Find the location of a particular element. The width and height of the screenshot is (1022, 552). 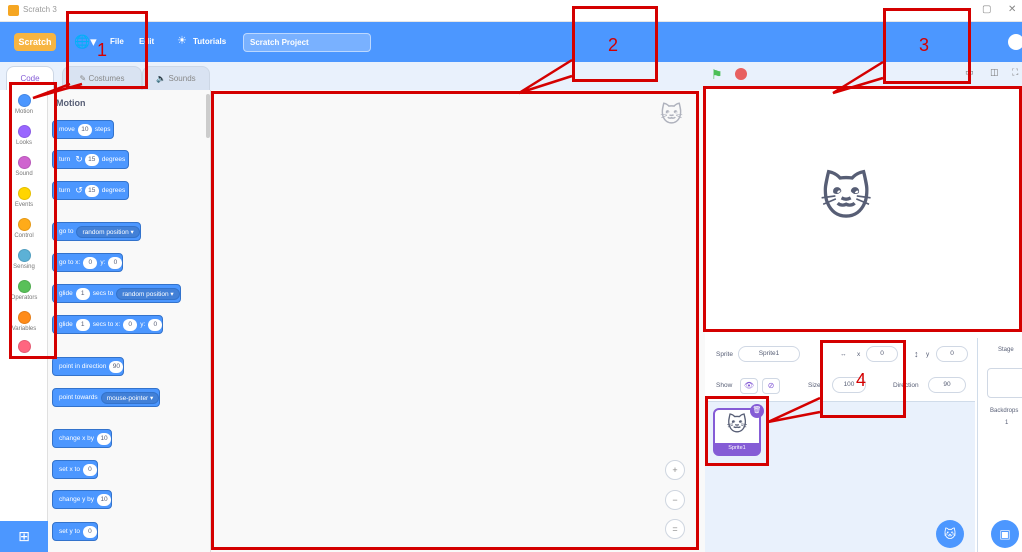

category-events: Events is located at coordinates (24, 197).